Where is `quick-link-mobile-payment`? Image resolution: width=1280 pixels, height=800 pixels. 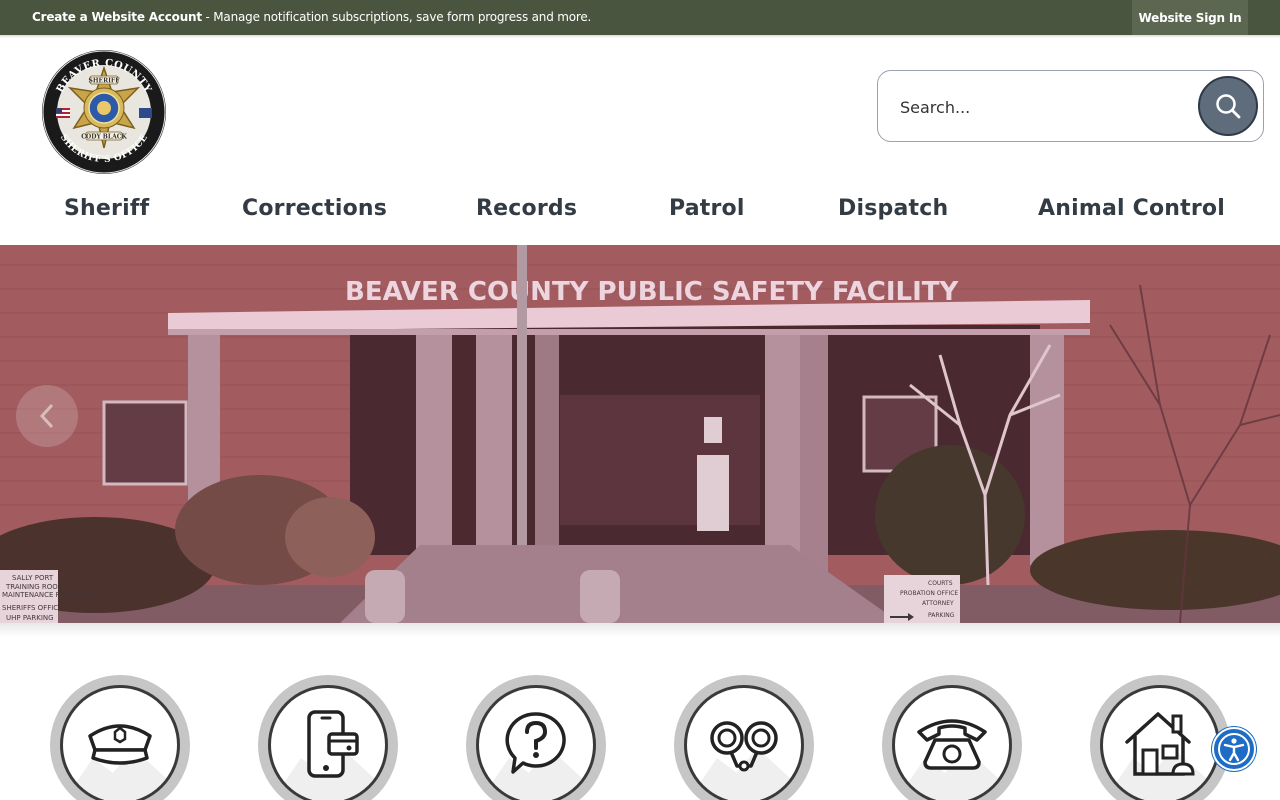 quick-link-mobile-payment is located at coordinates (328, 737).